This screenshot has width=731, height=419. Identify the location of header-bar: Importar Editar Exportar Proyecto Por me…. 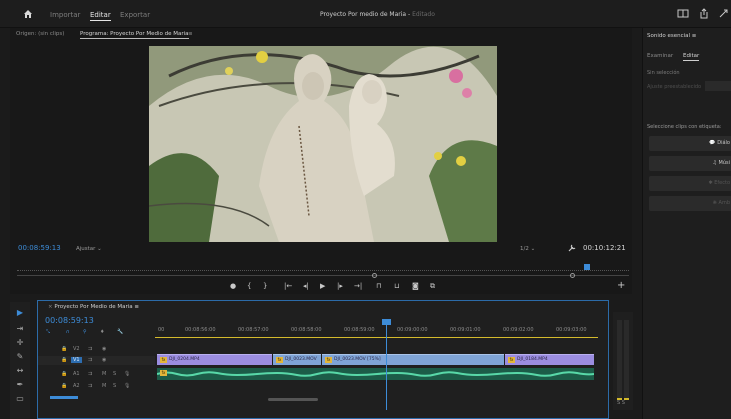
(365, 14).